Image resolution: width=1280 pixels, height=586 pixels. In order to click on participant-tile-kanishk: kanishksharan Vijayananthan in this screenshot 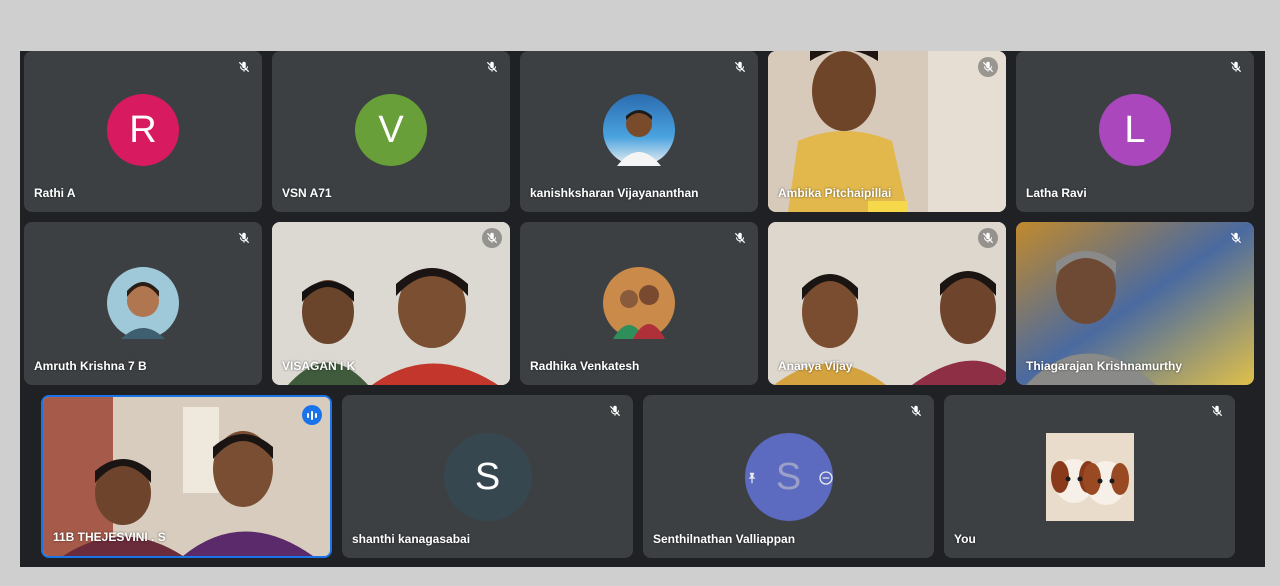, I will do `click(639, 131)`.